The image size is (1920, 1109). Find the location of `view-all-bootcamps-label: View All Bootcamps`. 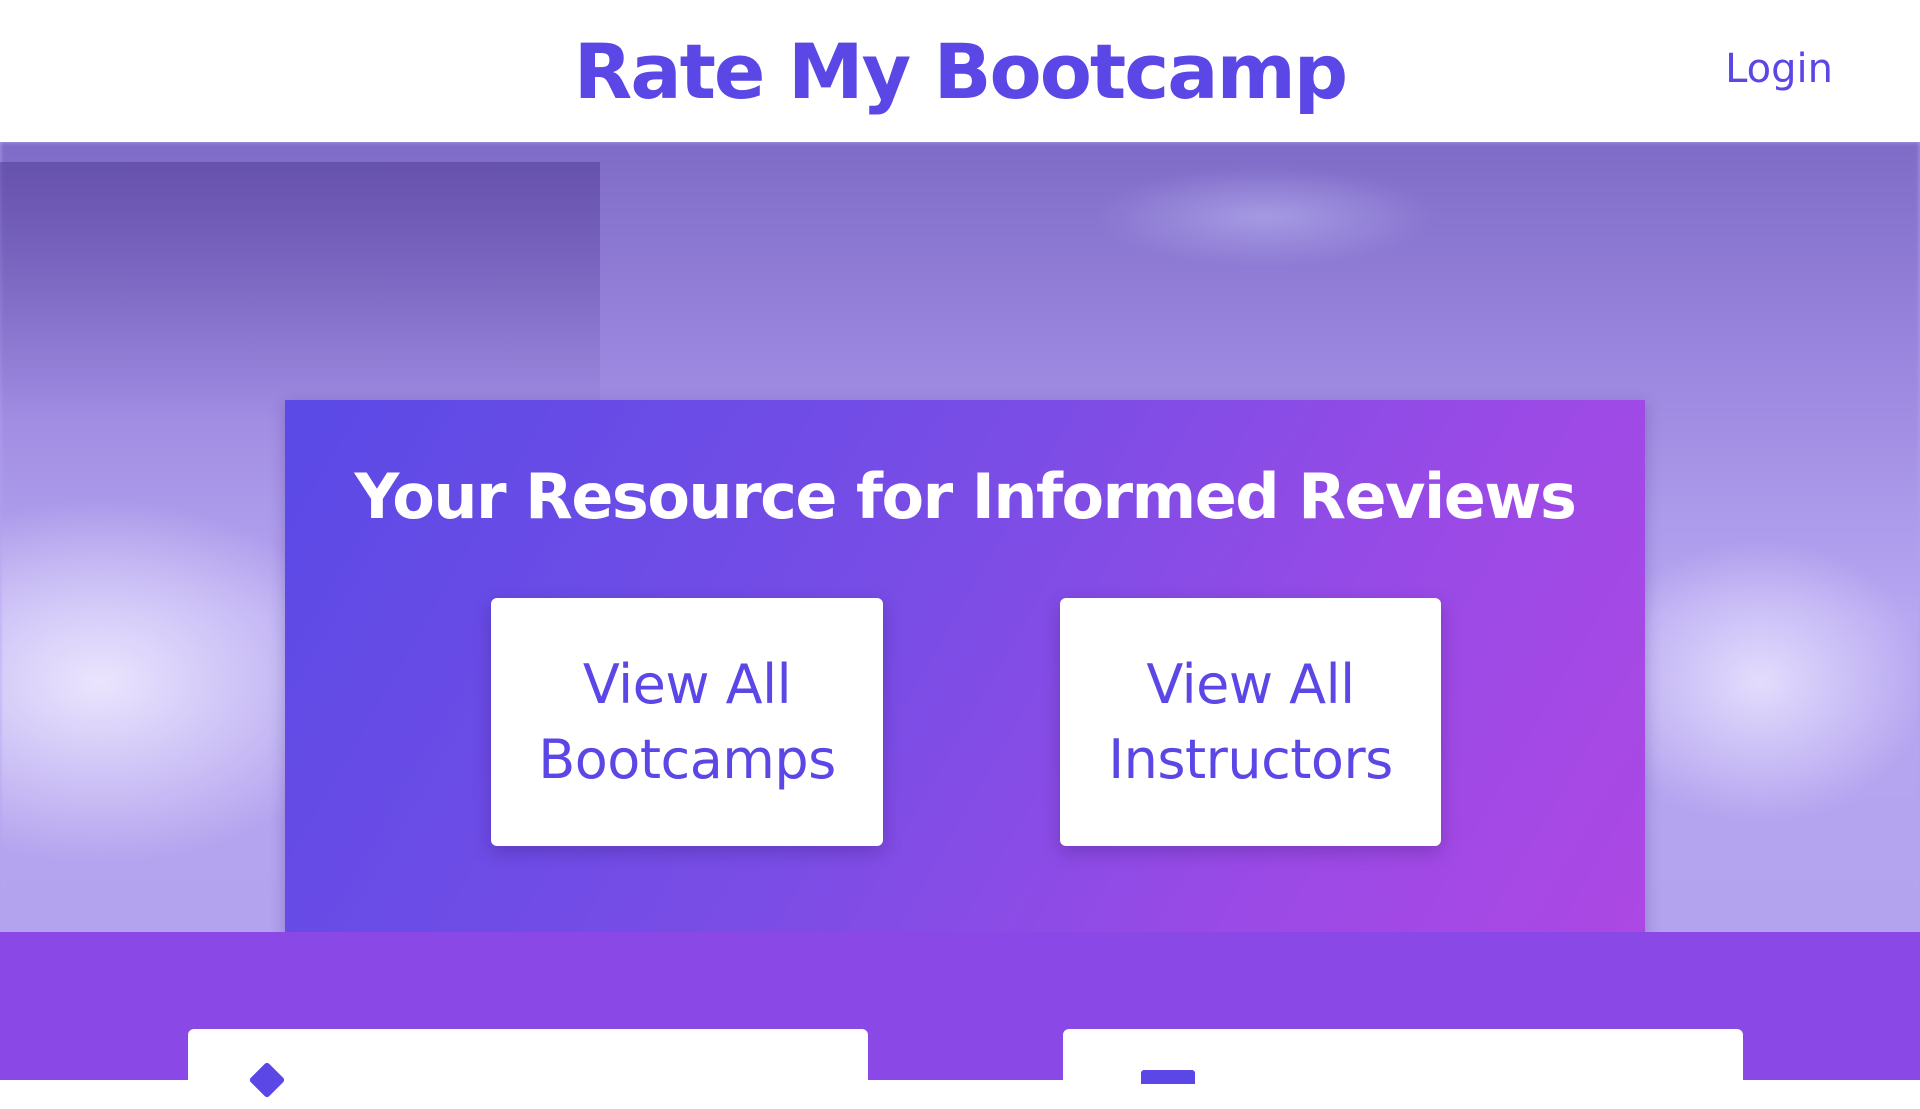

view-all-bootcamps-label: View All Bootcamps is located at coordinates (687, 722).